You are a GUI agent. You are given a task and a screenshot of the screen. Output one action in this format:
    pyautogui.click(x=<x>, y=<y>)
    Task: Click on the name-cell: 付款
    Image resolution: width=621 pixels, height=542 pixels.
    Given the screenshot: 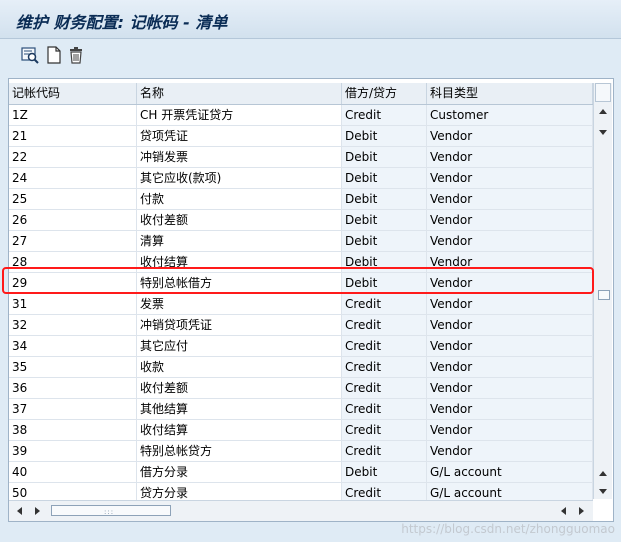 What is the action you would take?
    pyautogui.click(x=239, y=199)
    